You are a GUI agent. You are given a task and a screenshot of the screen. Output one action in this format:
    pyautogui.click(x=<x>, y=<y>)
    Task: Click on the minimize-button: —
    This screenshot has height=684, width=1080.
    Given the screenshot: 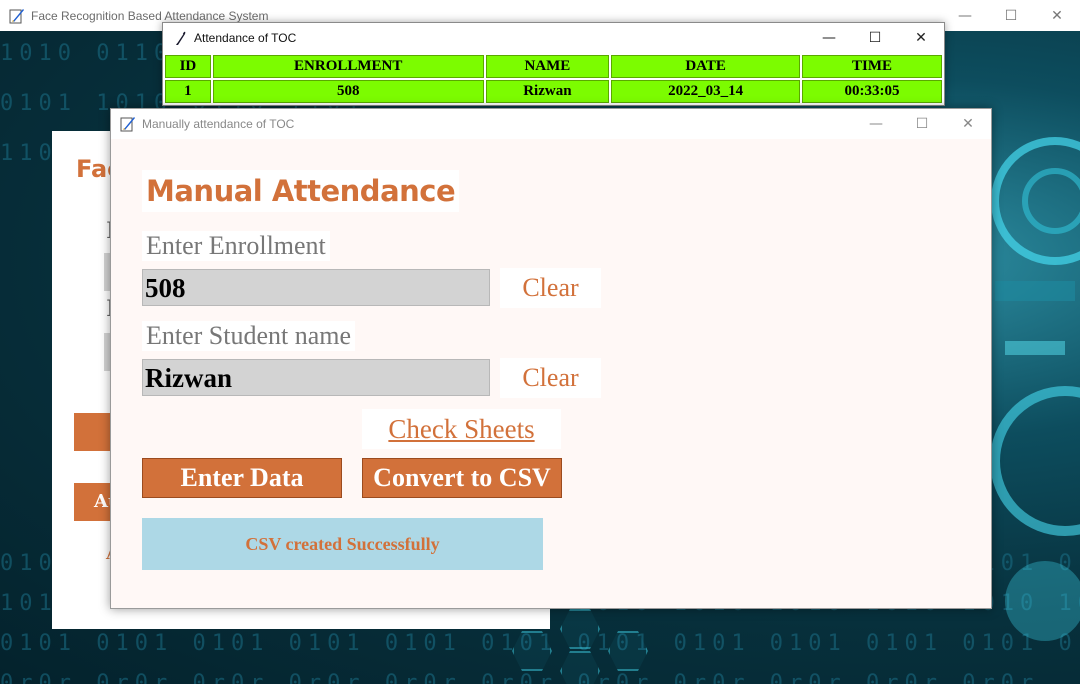 What is the action you would take?
    pyautogui.click(x=965, y=15)
    